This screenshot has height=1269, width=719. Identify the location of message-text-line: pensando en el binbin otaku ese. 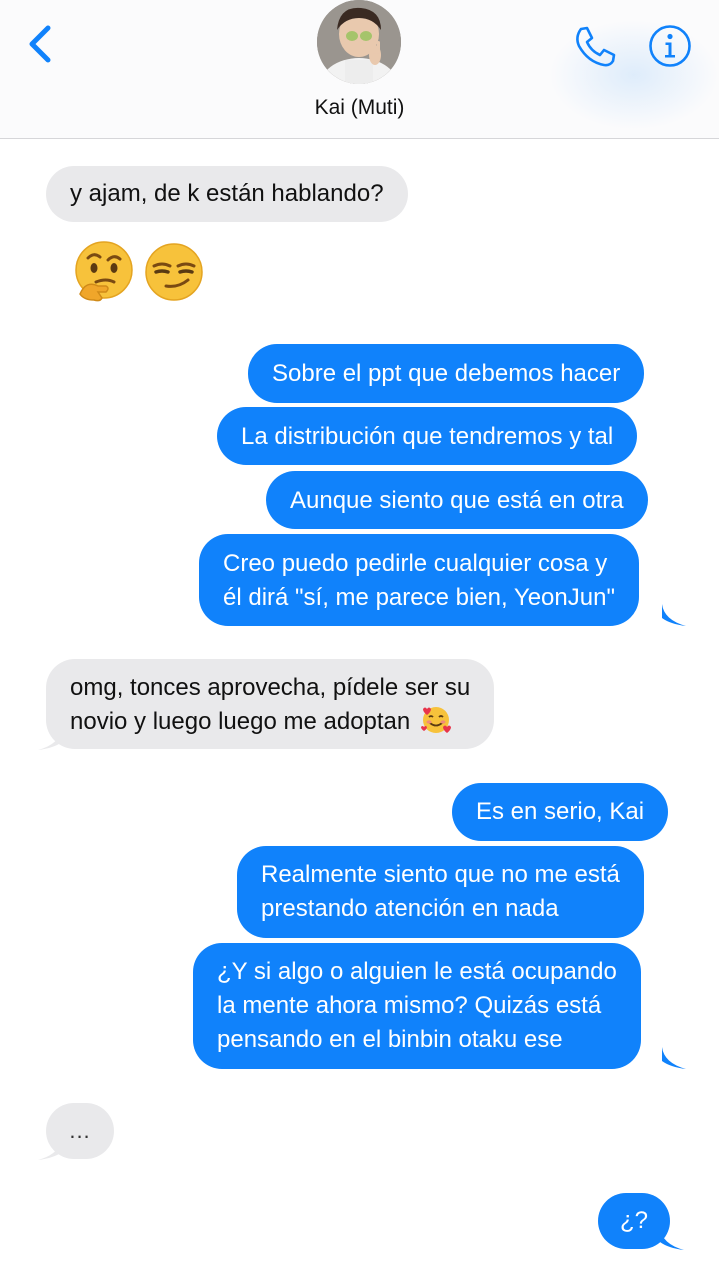
(390, 1039).